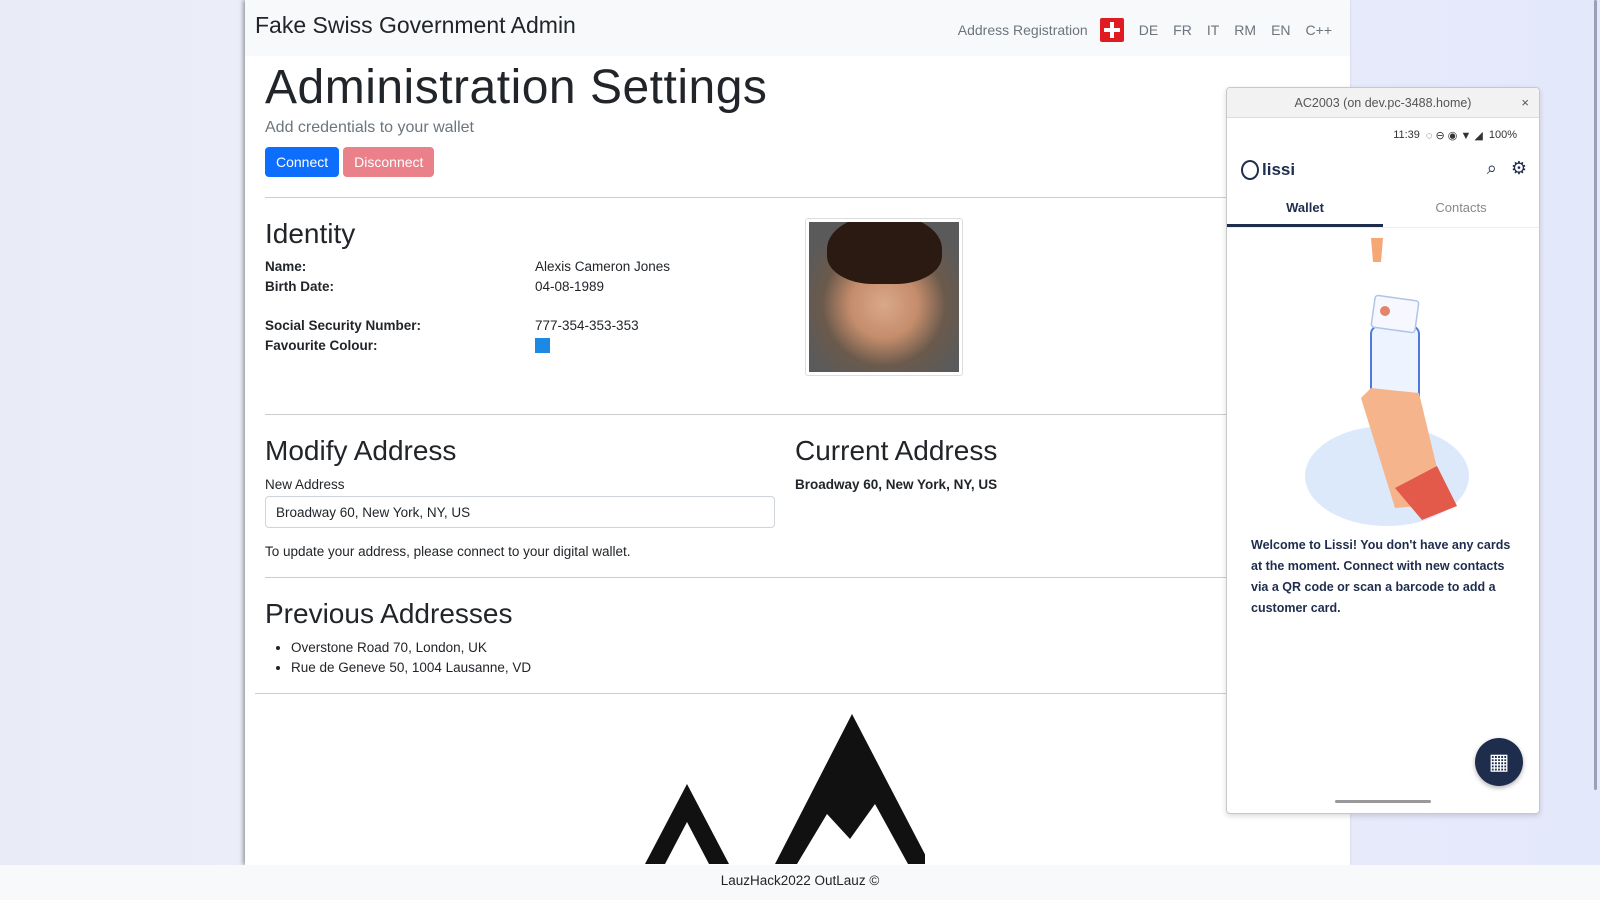  What do you see at coordinates (797, 266) in the screenshot?
I see `identity-row-name: Name: Alexis Cameron Jones` at bounding box center [797, 266].